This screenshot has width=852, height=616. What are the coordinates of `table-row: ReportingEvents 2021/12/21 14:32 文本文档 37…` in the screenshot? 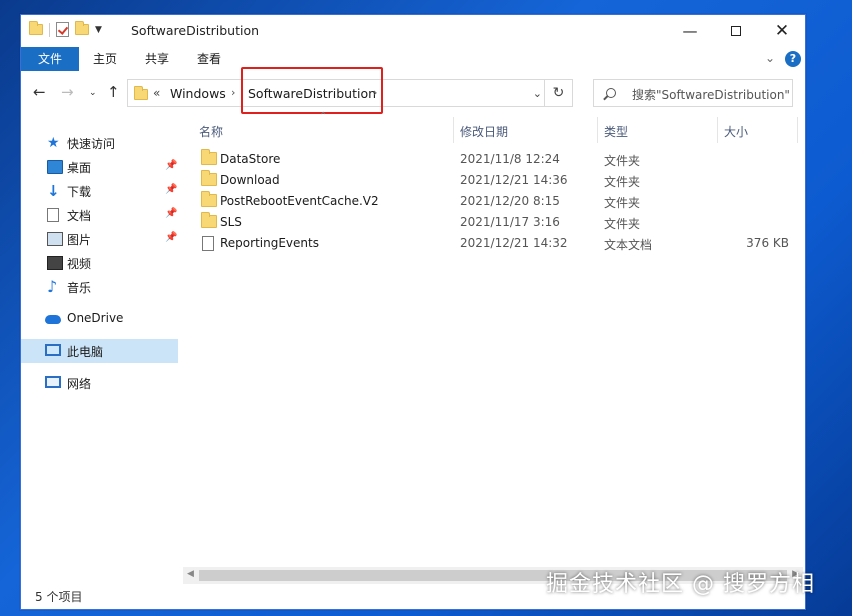 It's located at (495, 243).